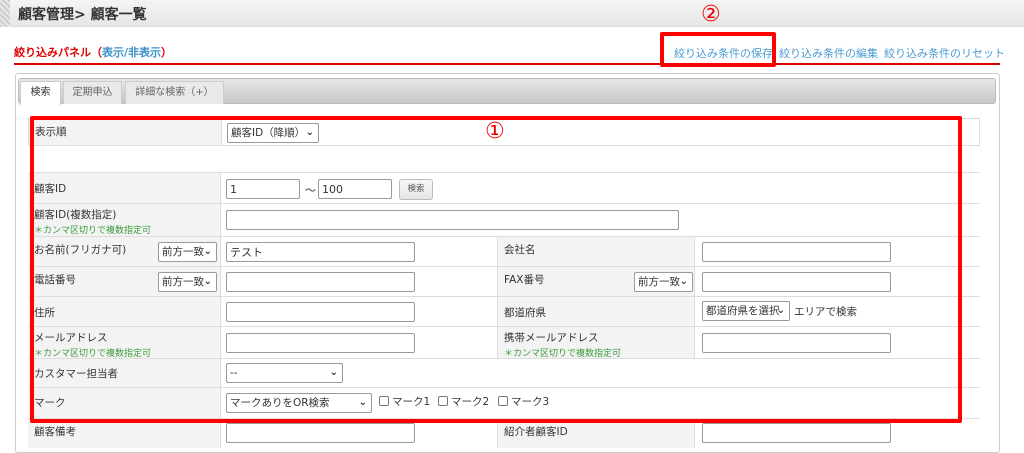 Image resolution: width=1024 pixels, height=453 pixels. Describe the element at coordinates (796, 433) in the screenshot. I see `referrer-input` at that location.